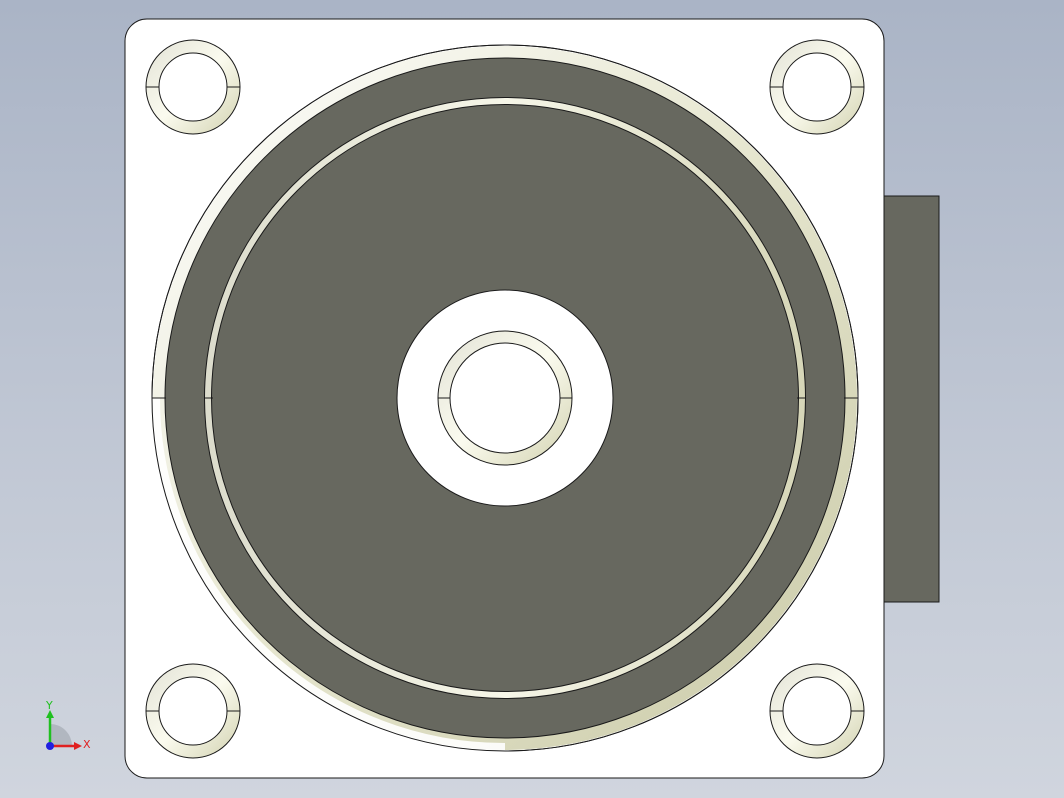 The image size is (1064, 798). Describe the element at coordinates (193, 711) in the screenshot. I see `mounting-hole-bottom-left` at that location.